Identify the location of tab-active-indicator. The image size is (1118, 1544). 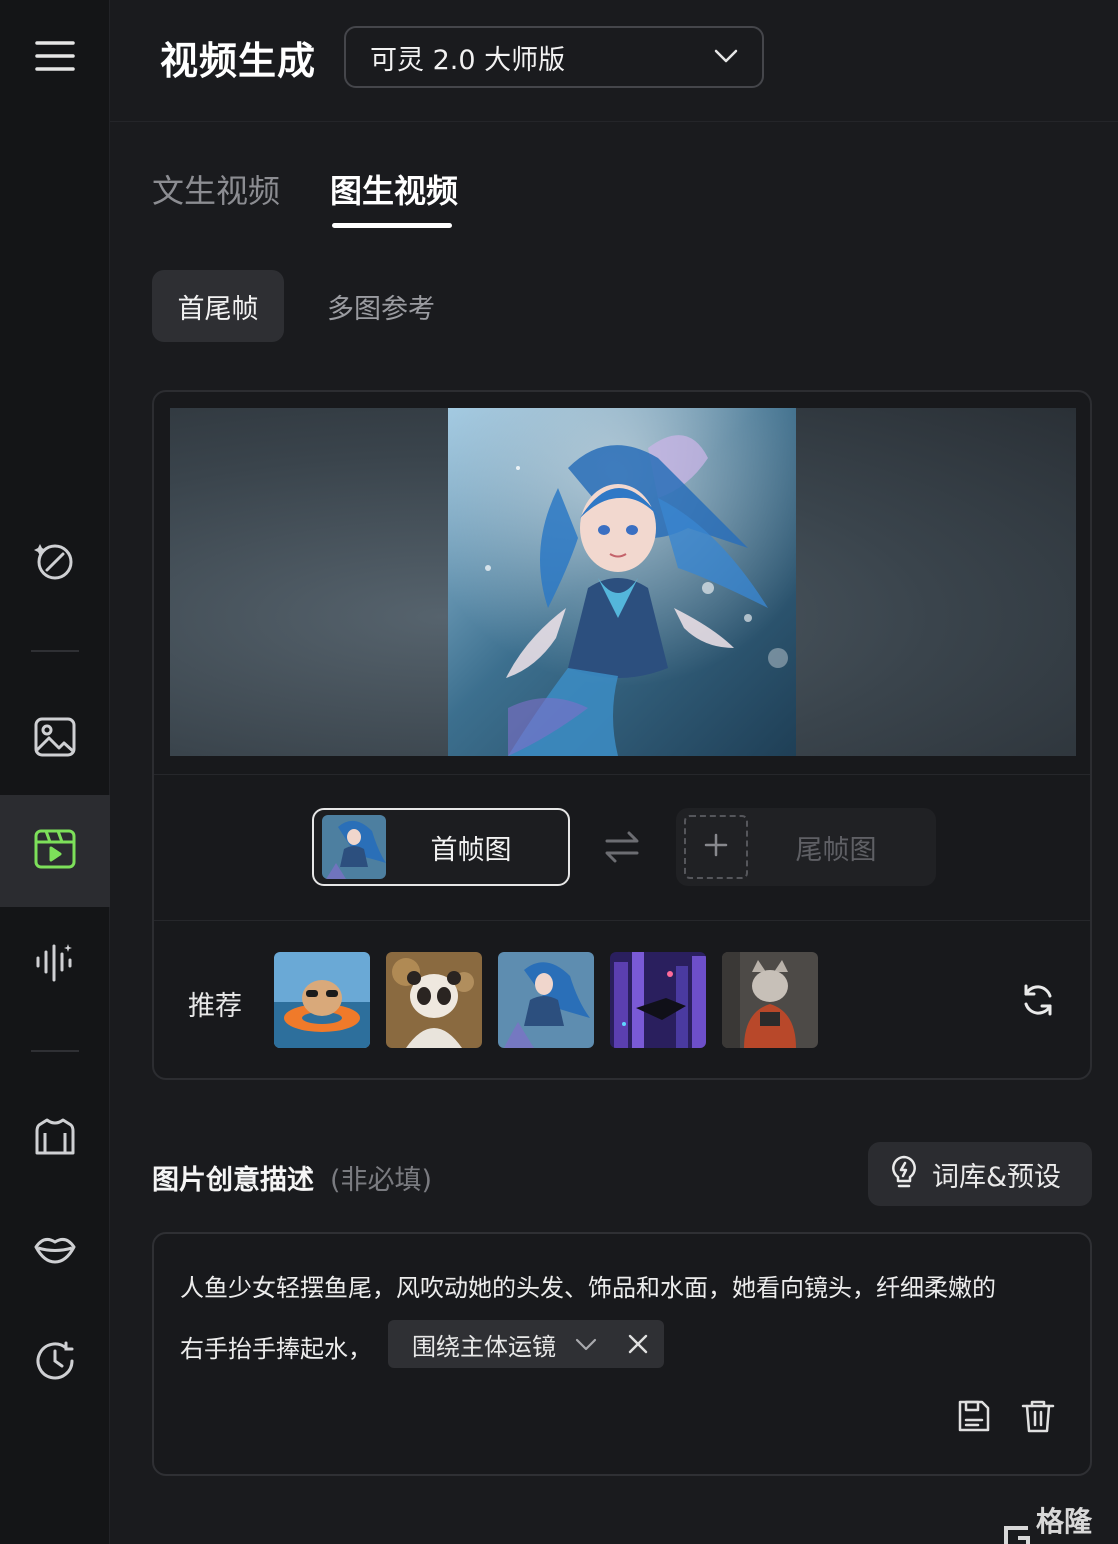
(392, 225).